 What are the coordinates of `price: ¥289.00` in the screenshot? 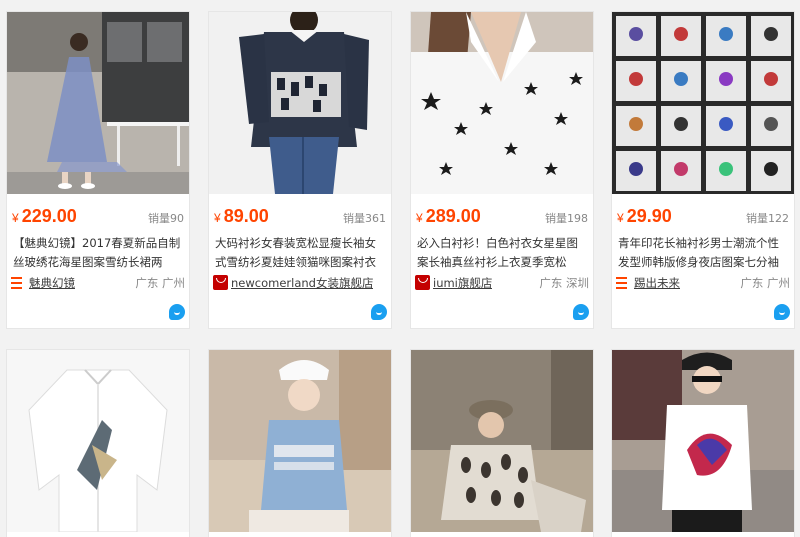 It's located at (448, 216).